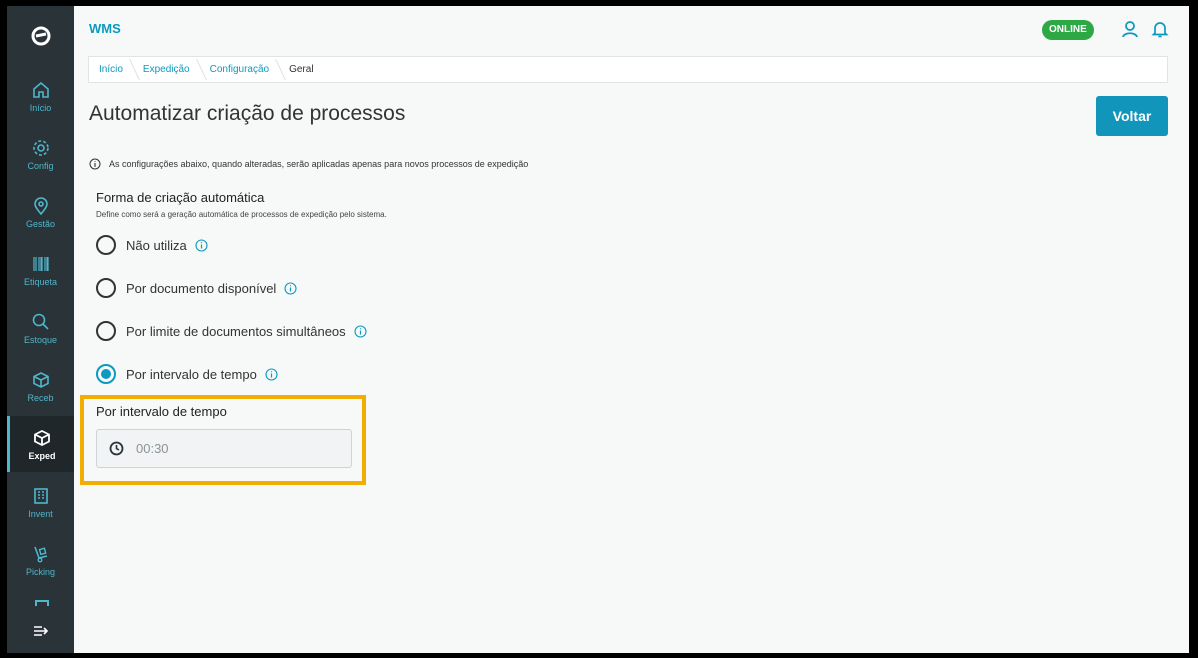 The height and width of the screenshot is (658, 1198). I want to click on app-logo, so click(40, 36).